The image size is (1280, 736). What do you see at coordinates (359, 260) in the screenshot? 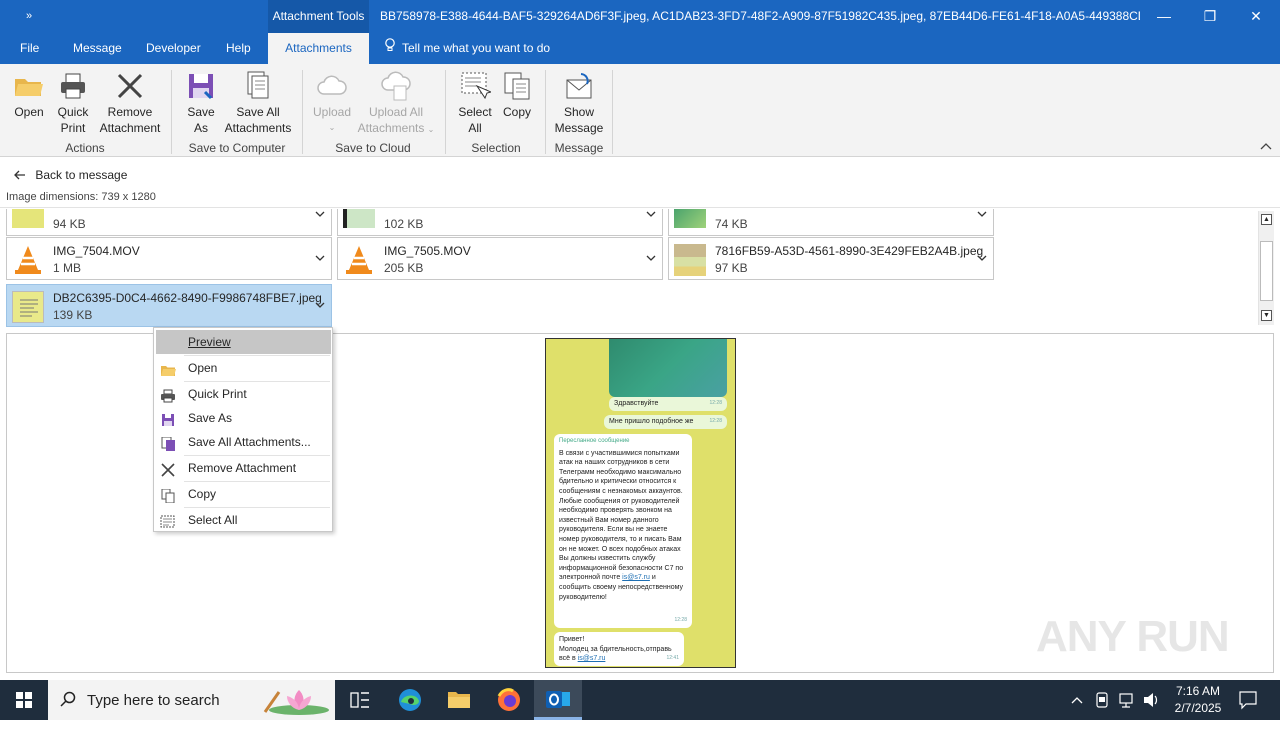
I see `vlc-cone-icon` at bounding box center [359, 260].